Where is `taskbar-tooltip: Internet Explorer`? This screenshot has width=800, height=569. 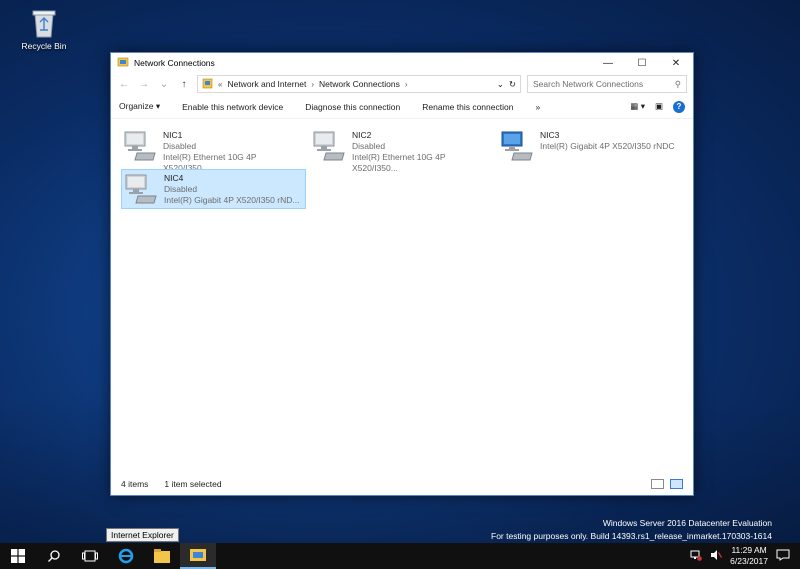
taskbar-tooltip: Internet Explorer is located at coordinates (142, 535).